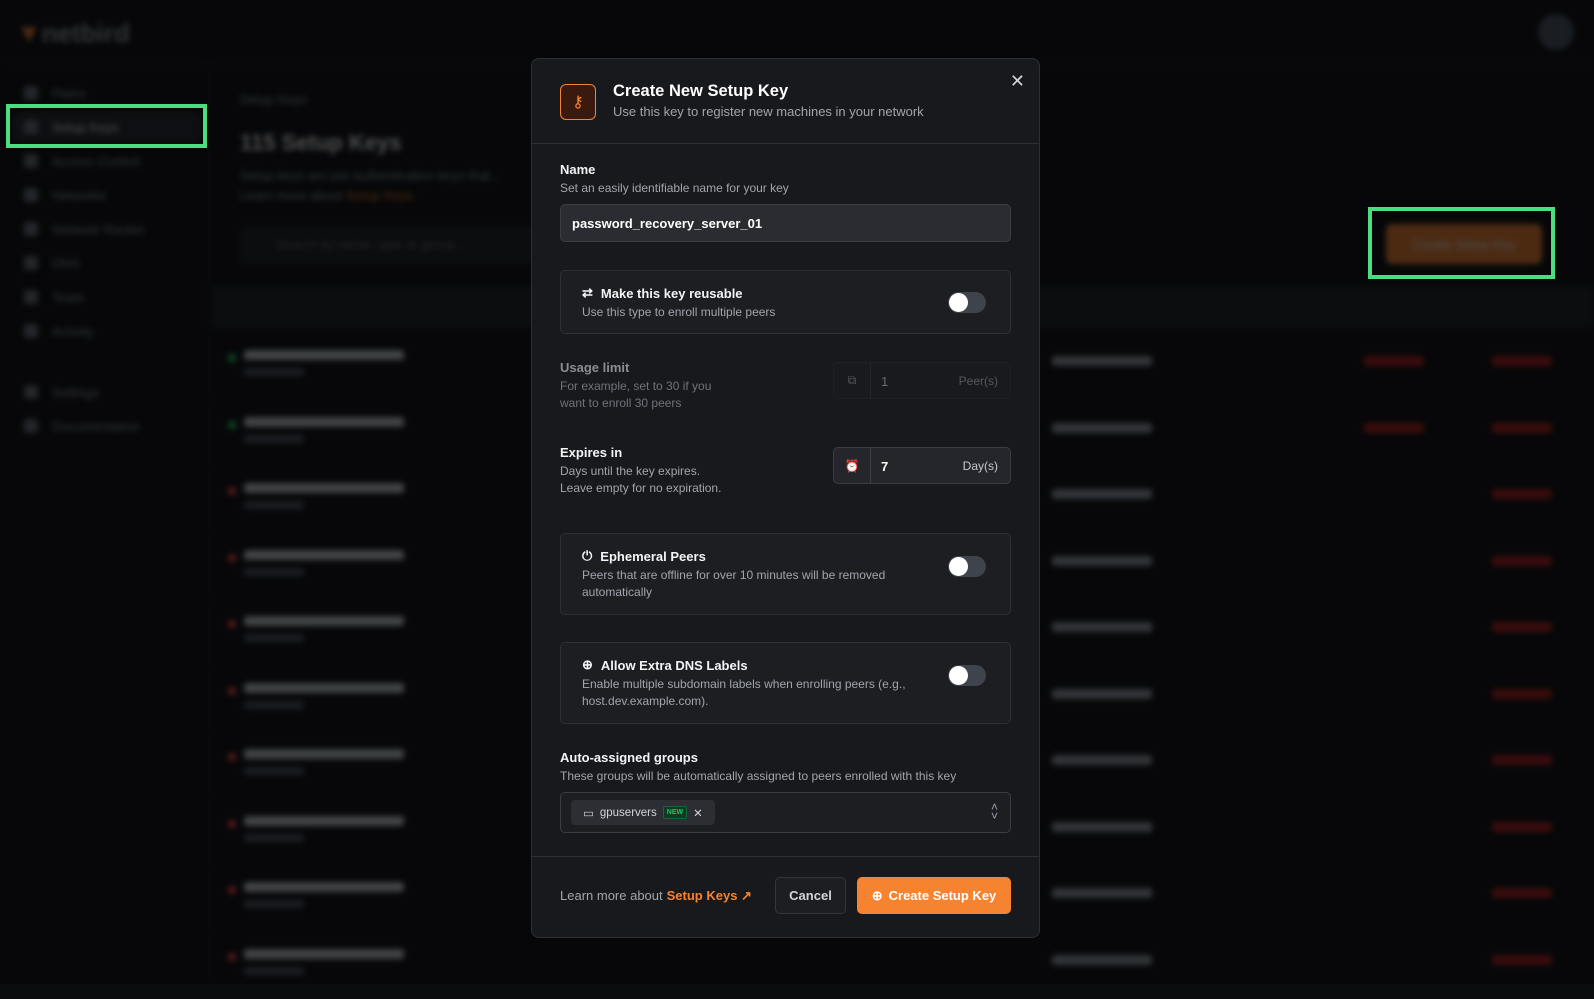 The height and width of the screenshot is (999, 1594). I want to click on name-input: password_recovery_server_01, so click(785, 223).